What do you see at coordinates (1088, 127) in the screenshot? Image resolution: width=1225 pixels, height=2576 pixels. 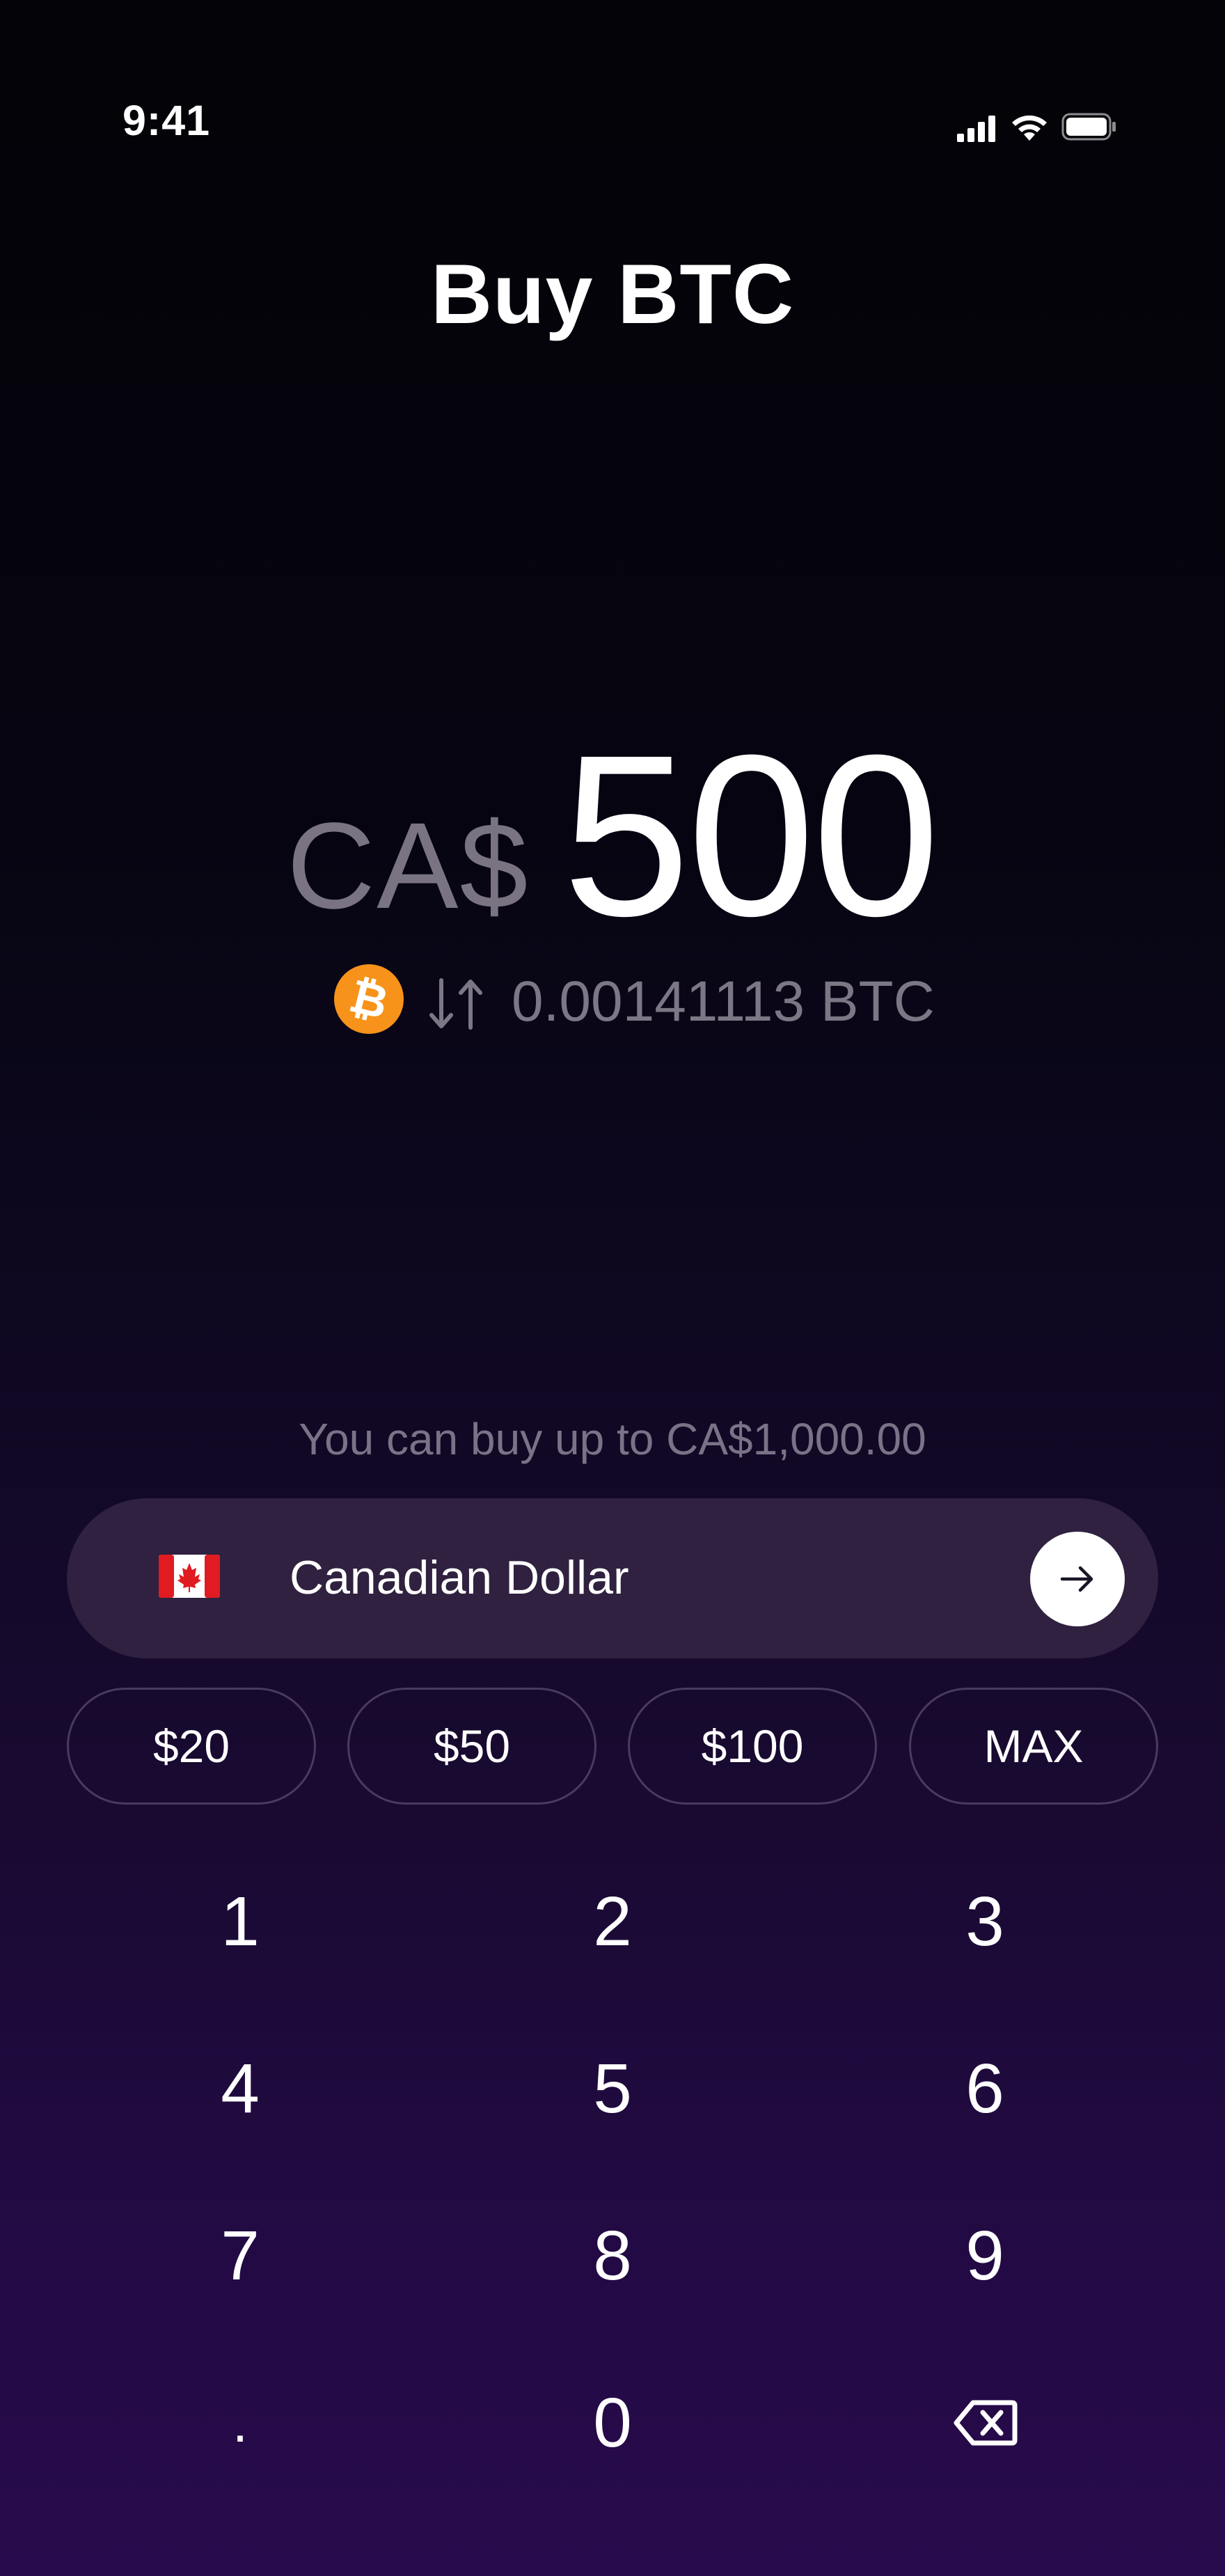 I see `battery-icon` at bounding box center [1088, 127].